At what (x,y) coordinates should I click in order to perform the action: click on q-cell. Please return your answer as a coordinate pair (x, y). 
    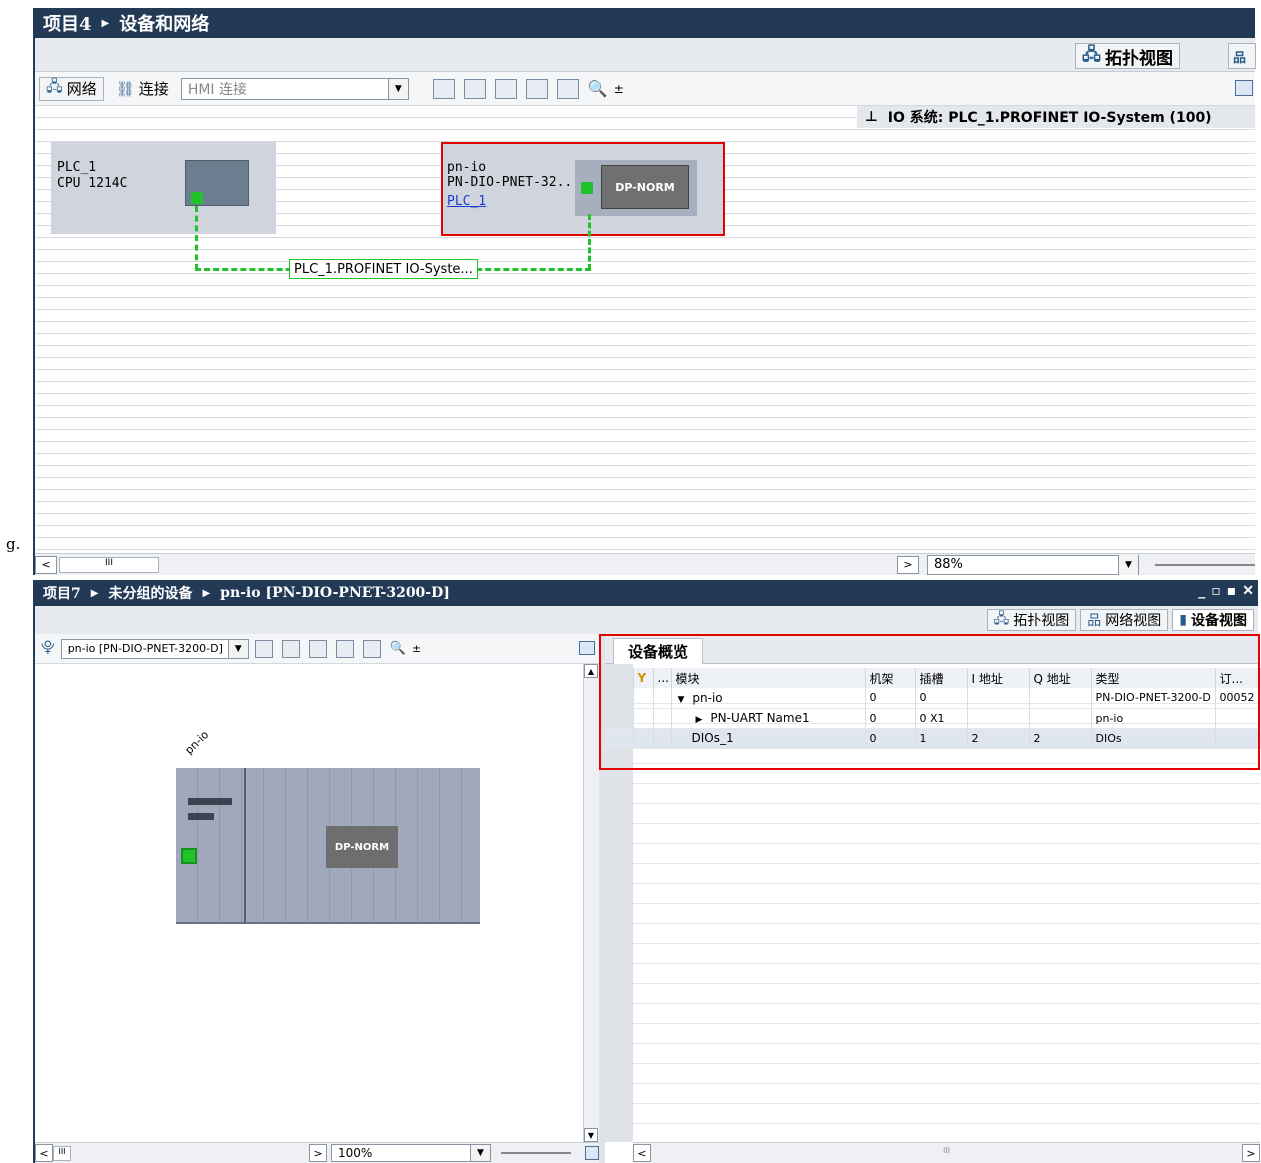
    Looking at the image, I should click on (1060, 718).